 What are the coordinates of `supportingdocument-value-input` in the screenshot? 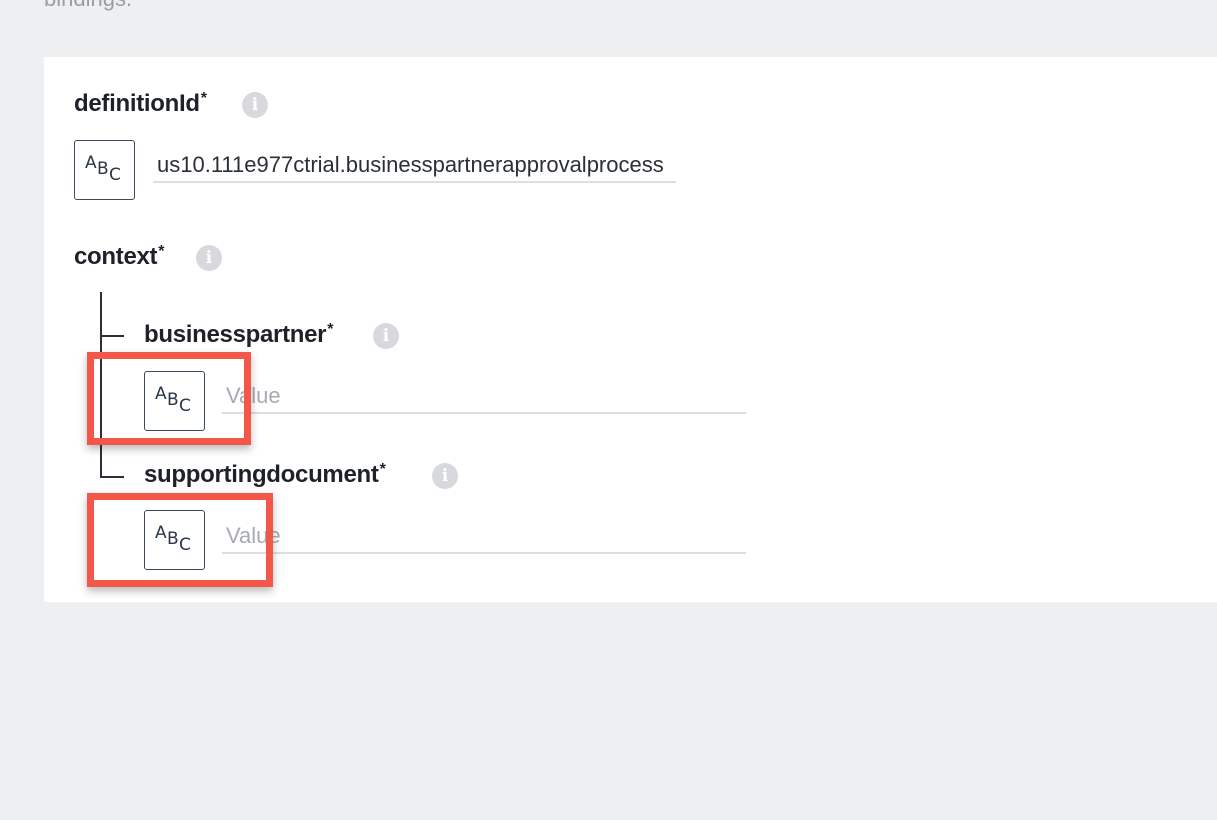 It's located at (484, 537).